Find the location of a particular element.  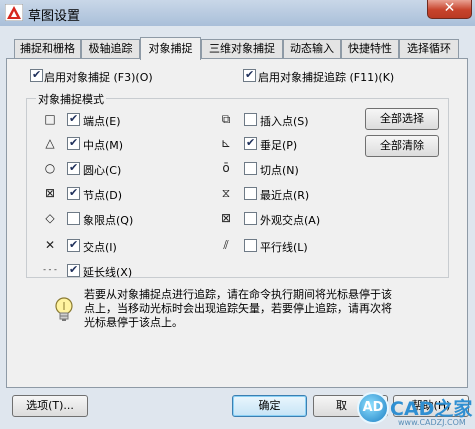

select-all-button: 全部选择 is located at coordinates (402, 119).